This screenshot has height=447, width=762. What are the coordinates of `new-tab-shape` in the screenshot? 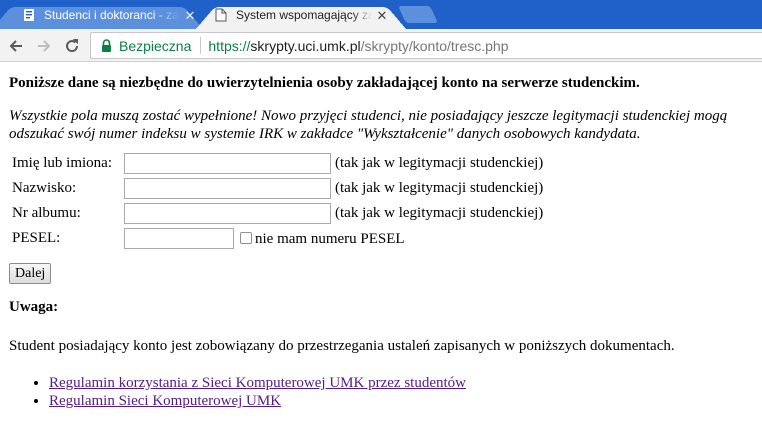 It's located at (418, 14).